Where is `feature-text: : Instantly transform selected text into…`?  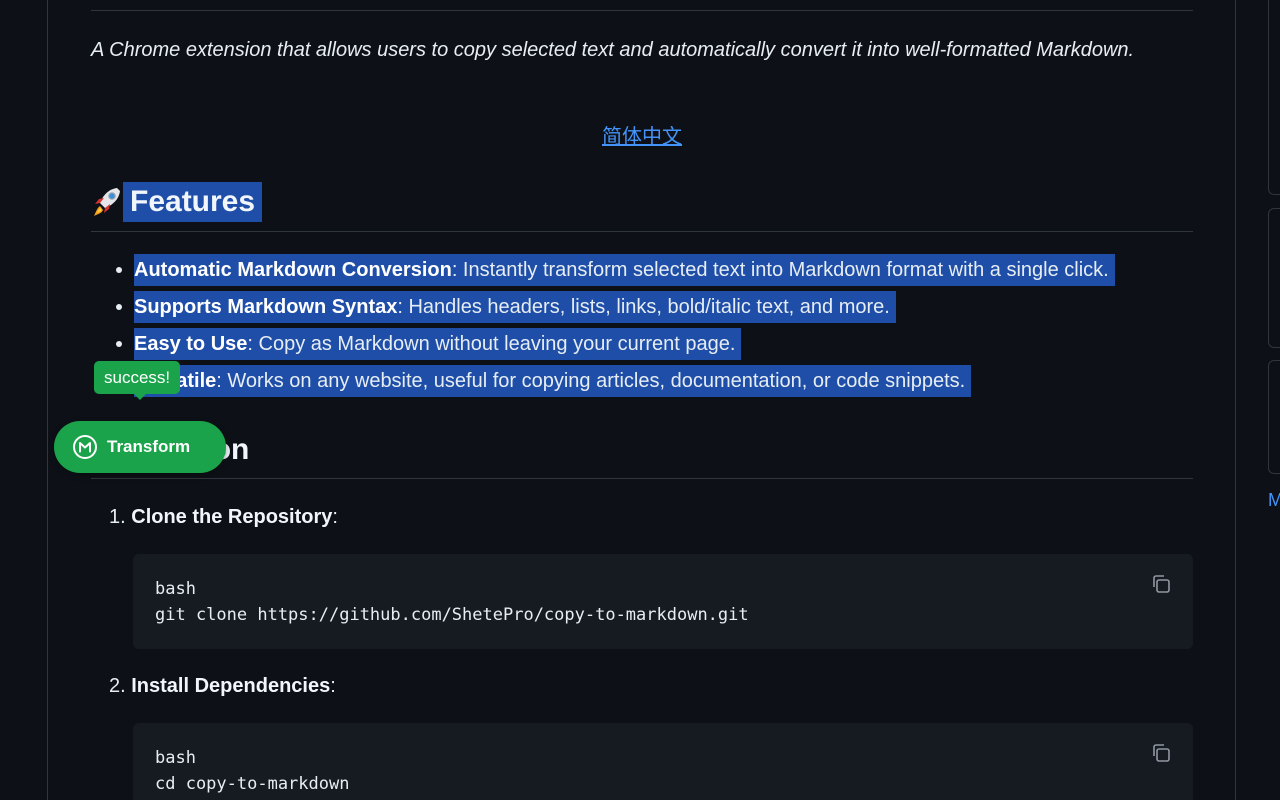 feature-text: : Instantly transform selected text into… is located at coordinates (780, 270).